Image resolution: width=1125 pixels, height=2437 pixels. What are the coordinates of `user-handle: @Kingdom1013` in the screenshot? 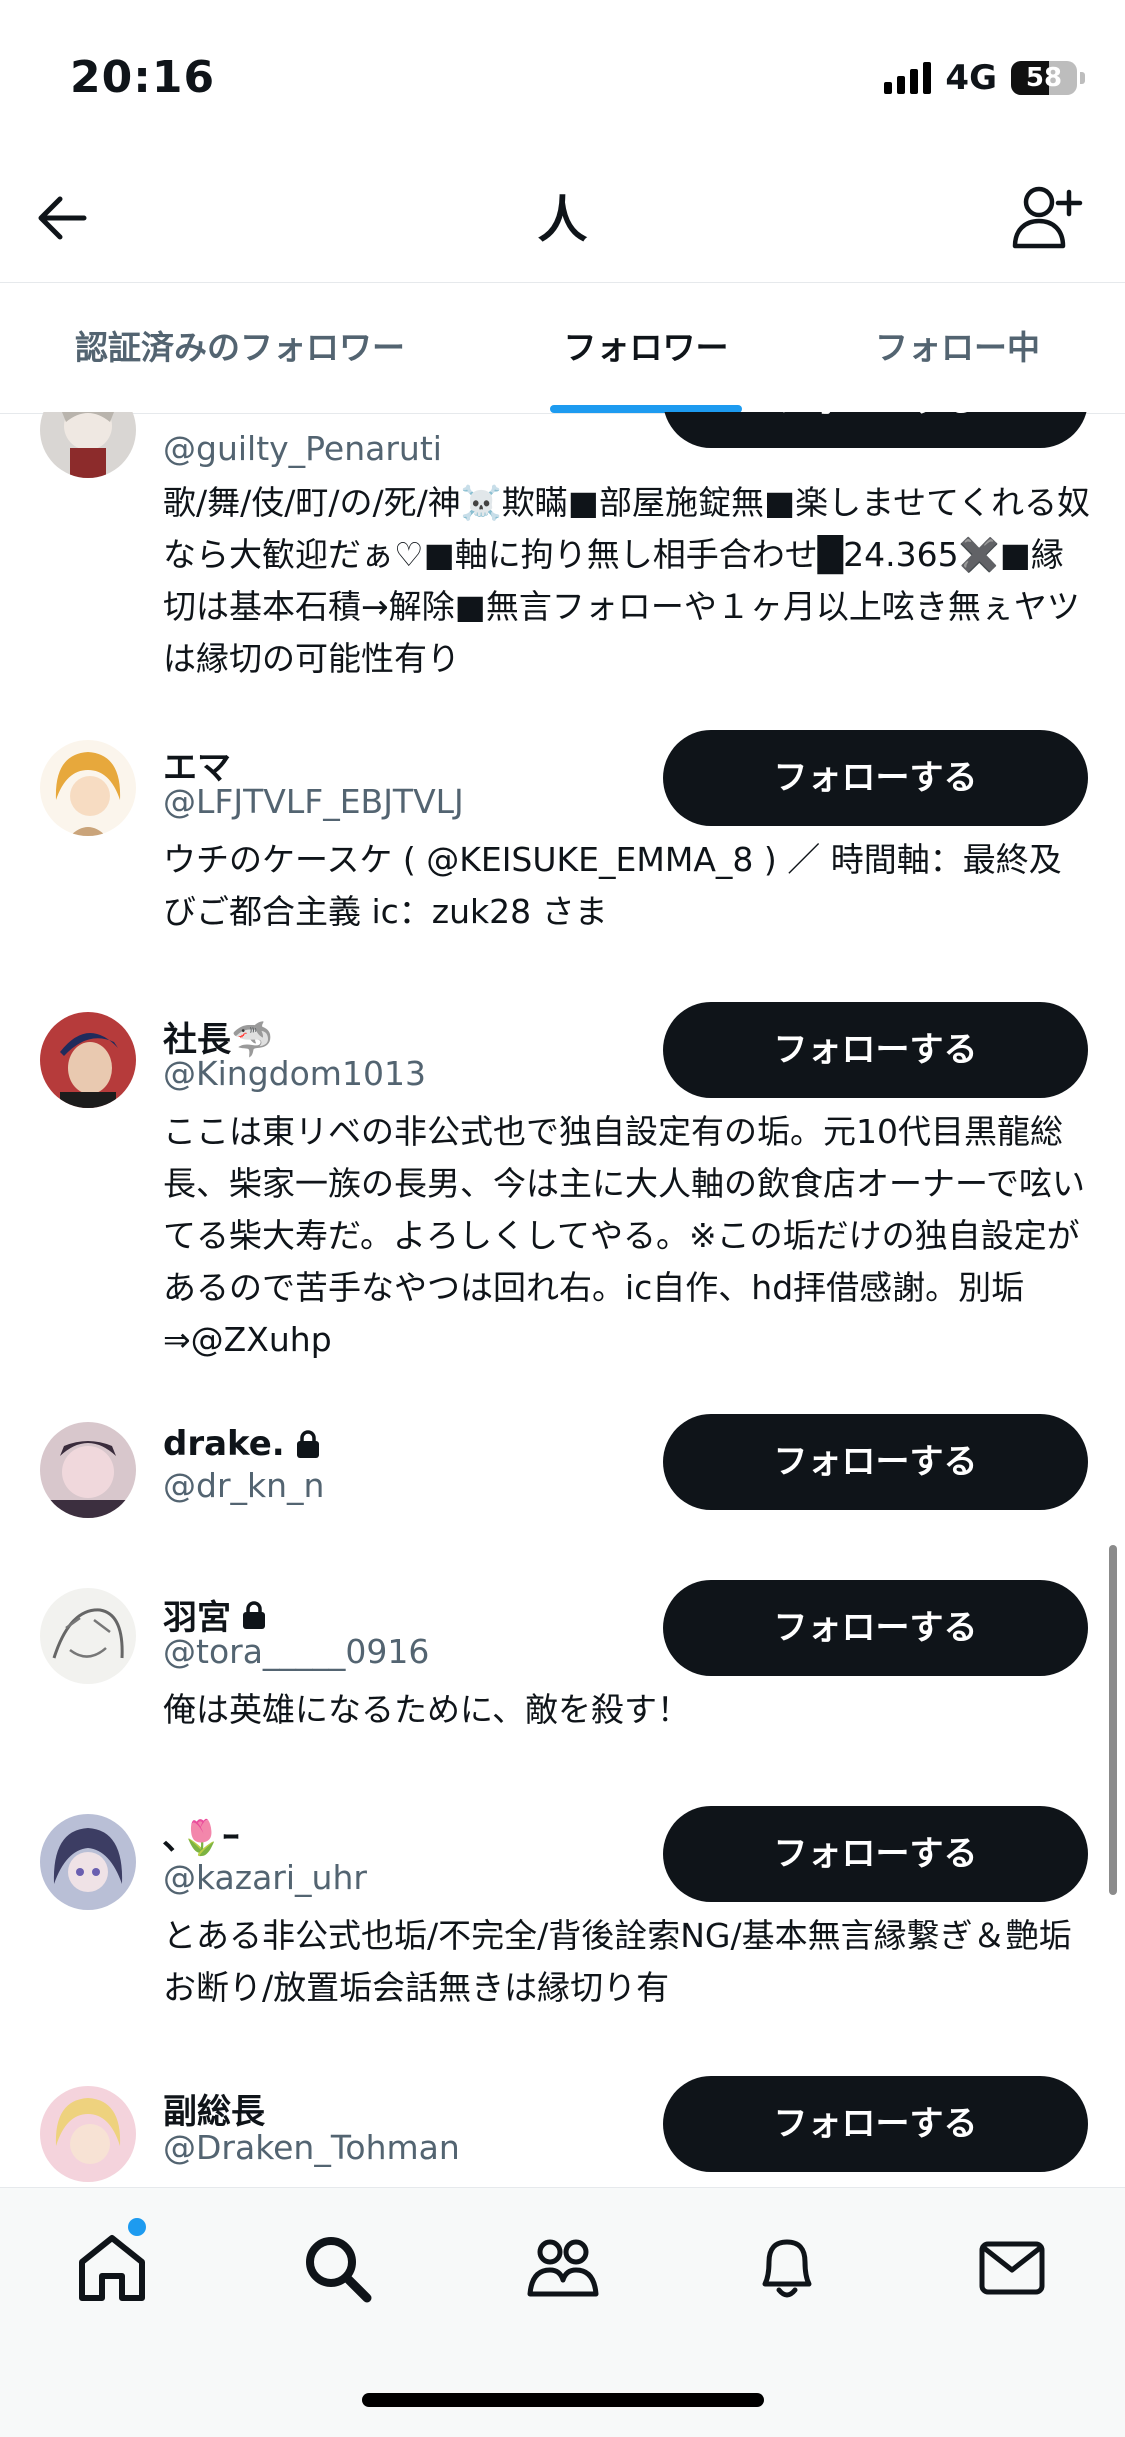 It's located at (294, 1073).